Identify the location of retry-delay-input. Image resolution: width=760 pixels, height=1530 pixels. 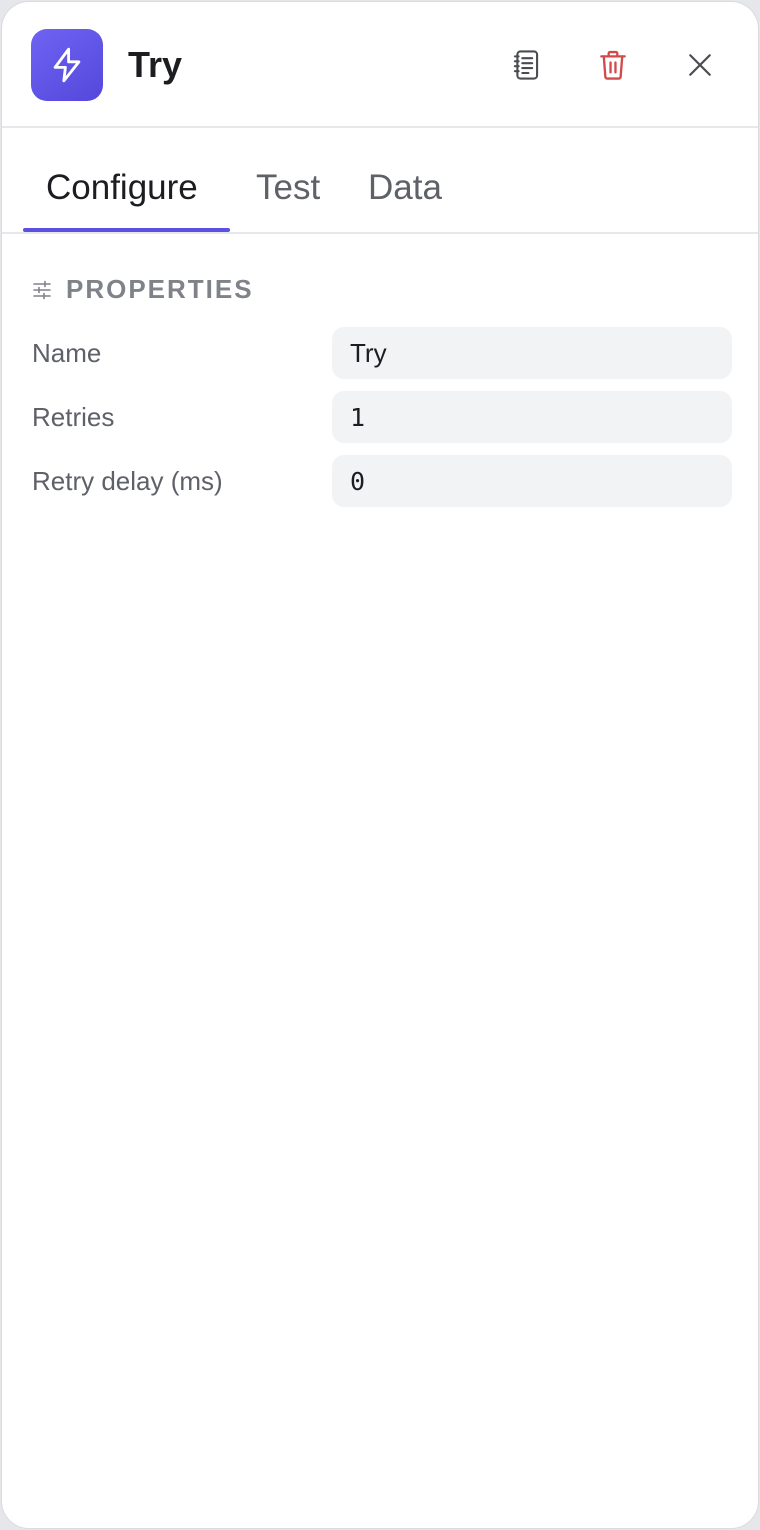
(532, 481).